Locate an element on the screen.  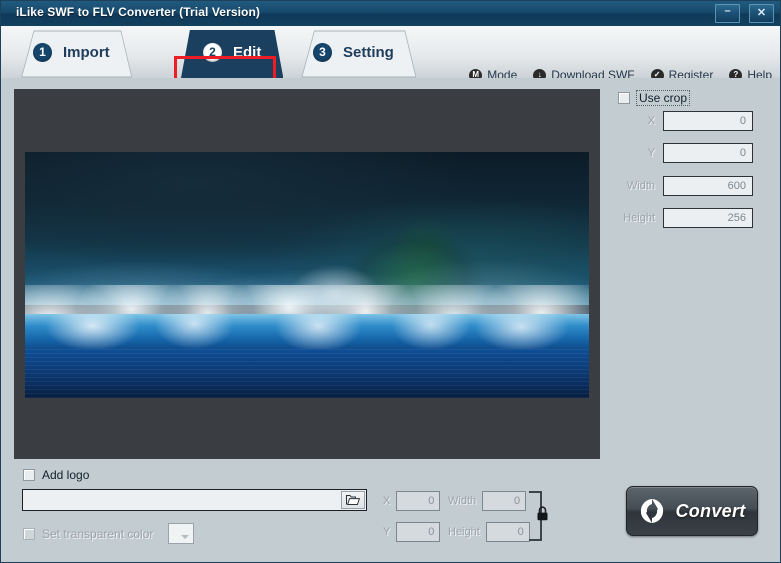
crop-width-input: 600 is located at coordinates (708, 185).